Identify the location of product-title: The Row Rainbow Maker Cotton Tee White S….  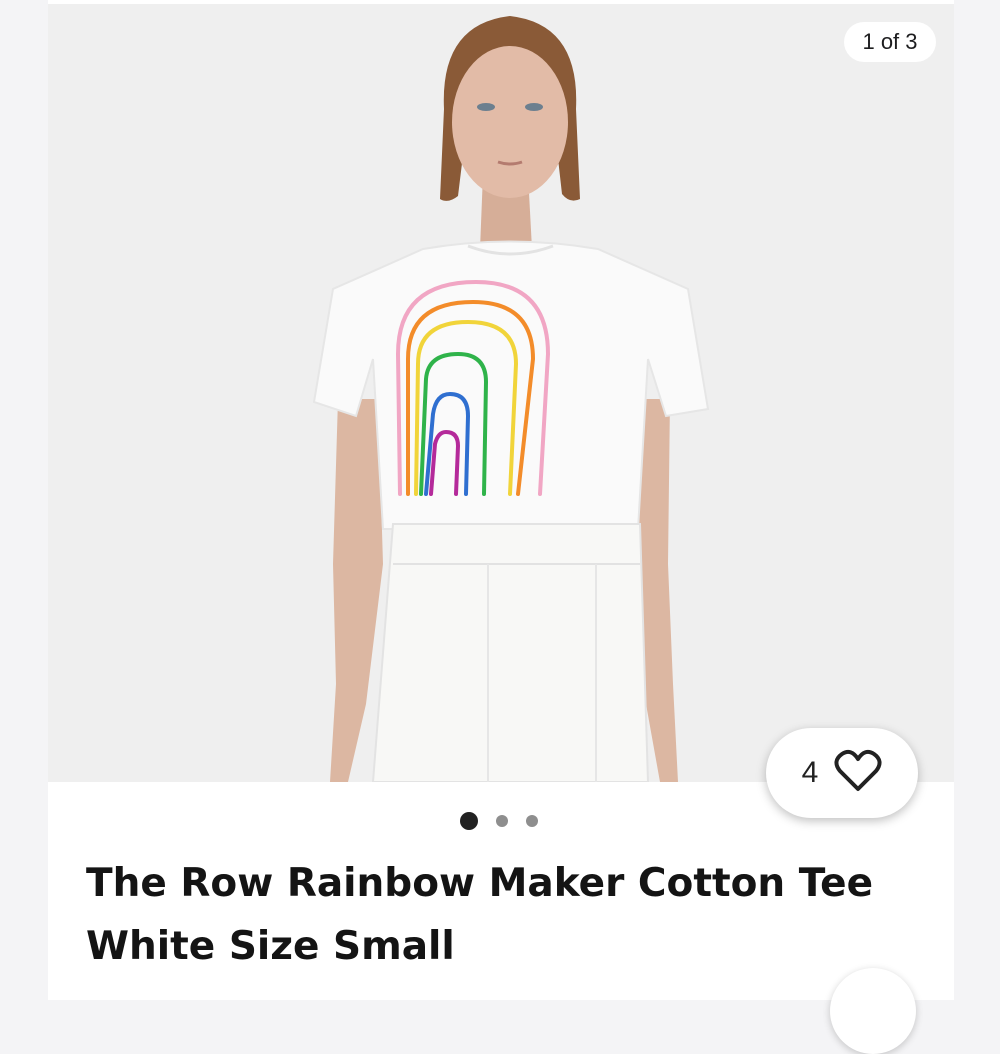
(480, 915).